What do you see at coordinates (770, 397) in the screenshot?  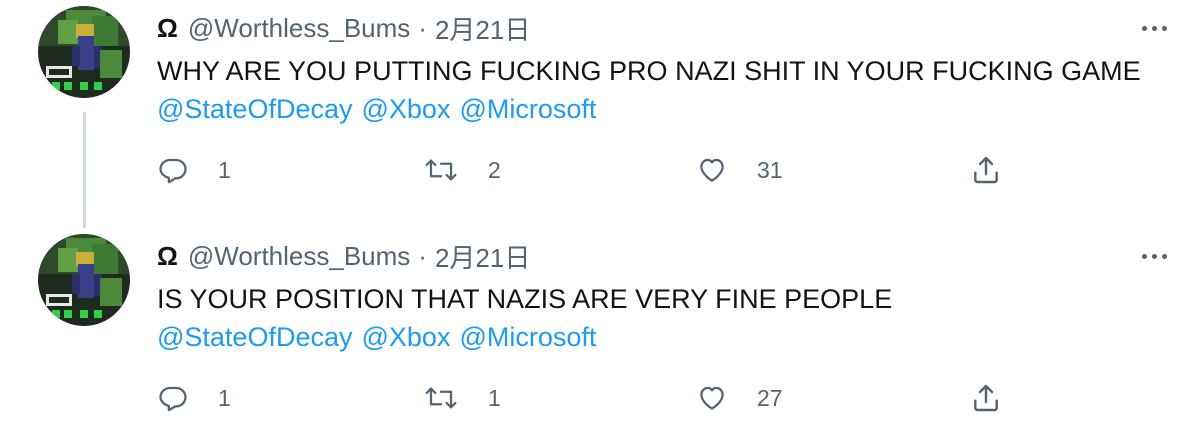 I see `like-count: 27` at bounding box center [770, 397].